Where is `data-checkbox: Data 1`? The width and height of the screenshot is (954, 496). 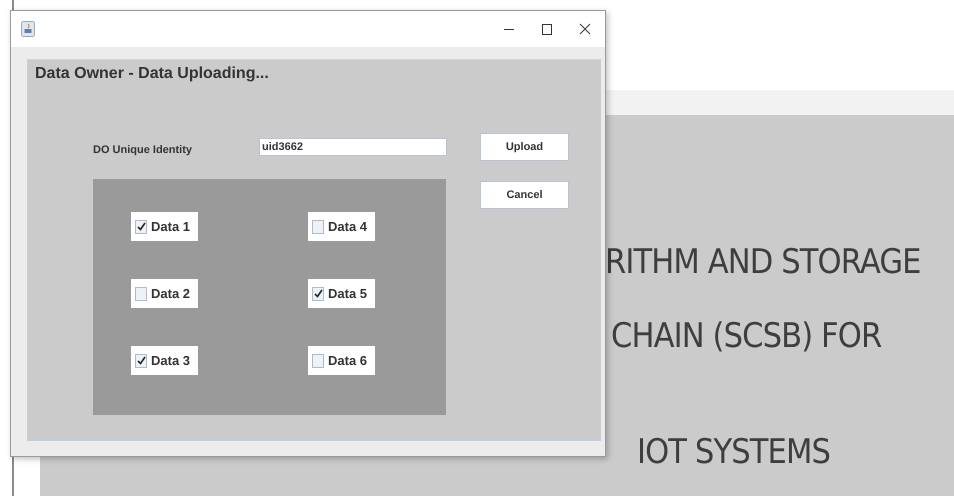
data-checkbox: Data 1 is located at coordinates (164, 226).